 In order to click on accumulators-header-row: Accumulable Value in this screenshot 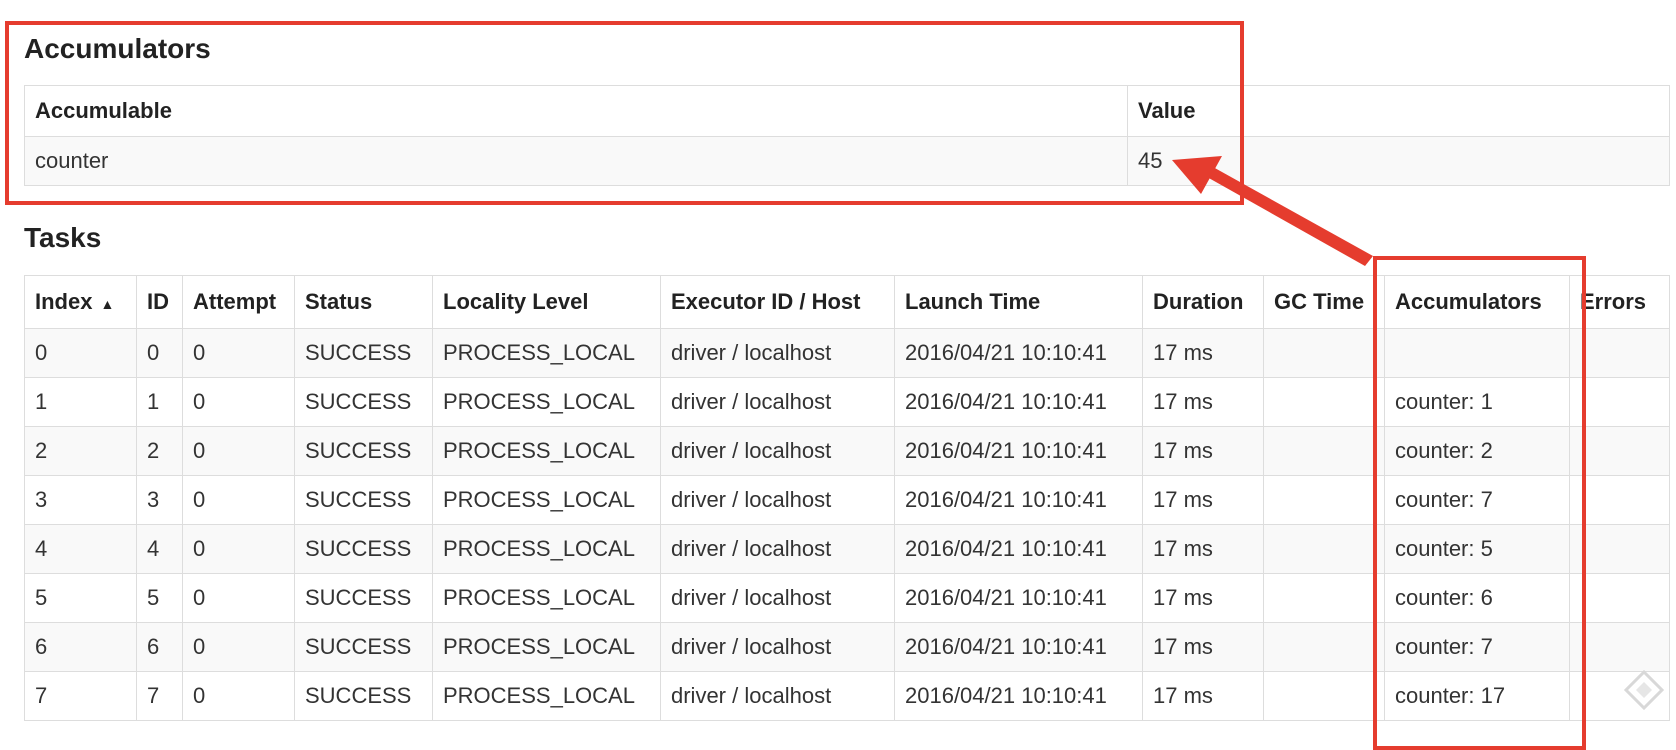, I will do `click(847, 111)`.